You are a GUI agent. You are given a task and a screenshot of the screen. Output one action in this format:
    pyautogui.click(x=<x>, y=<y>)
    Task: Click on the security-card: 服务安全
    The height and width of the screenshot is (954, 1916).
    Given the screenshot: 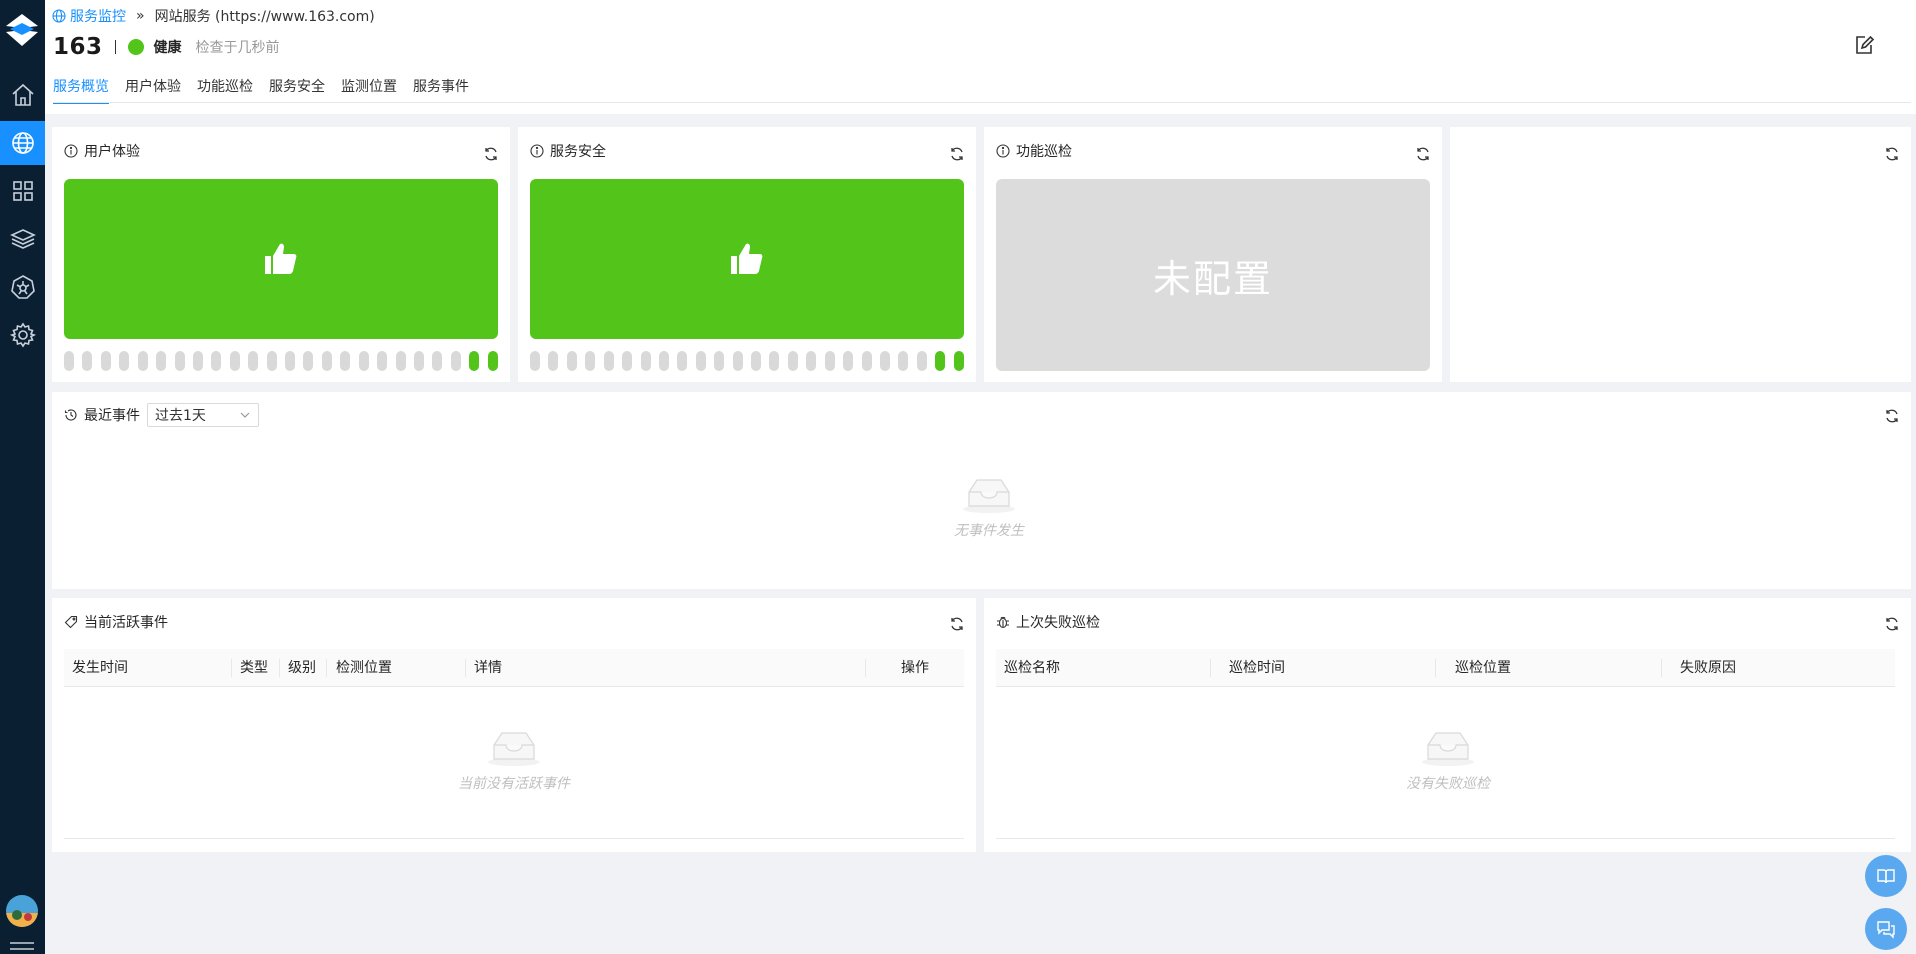 What is the action you would take?
    pyautogui.click(x=747, y=254)
    